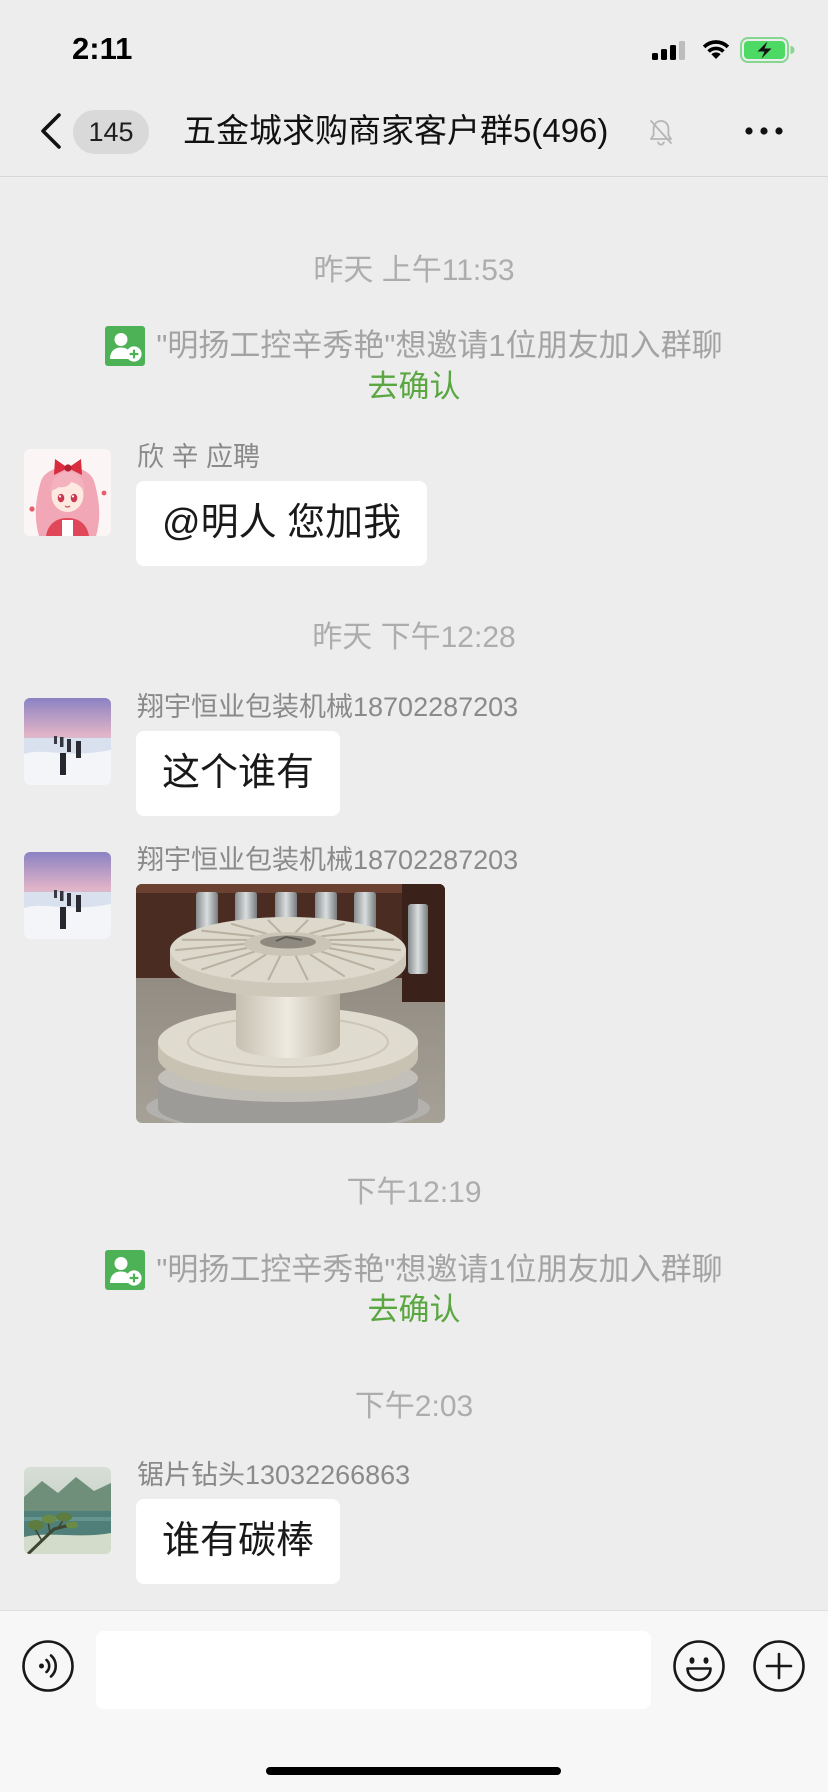 The width and height of the screenshot is (828, 1792). What do you see at coordinates (779, 1666) in the screenshot?
I see `plus-circle-icon` at bounding box center [779, 1666].